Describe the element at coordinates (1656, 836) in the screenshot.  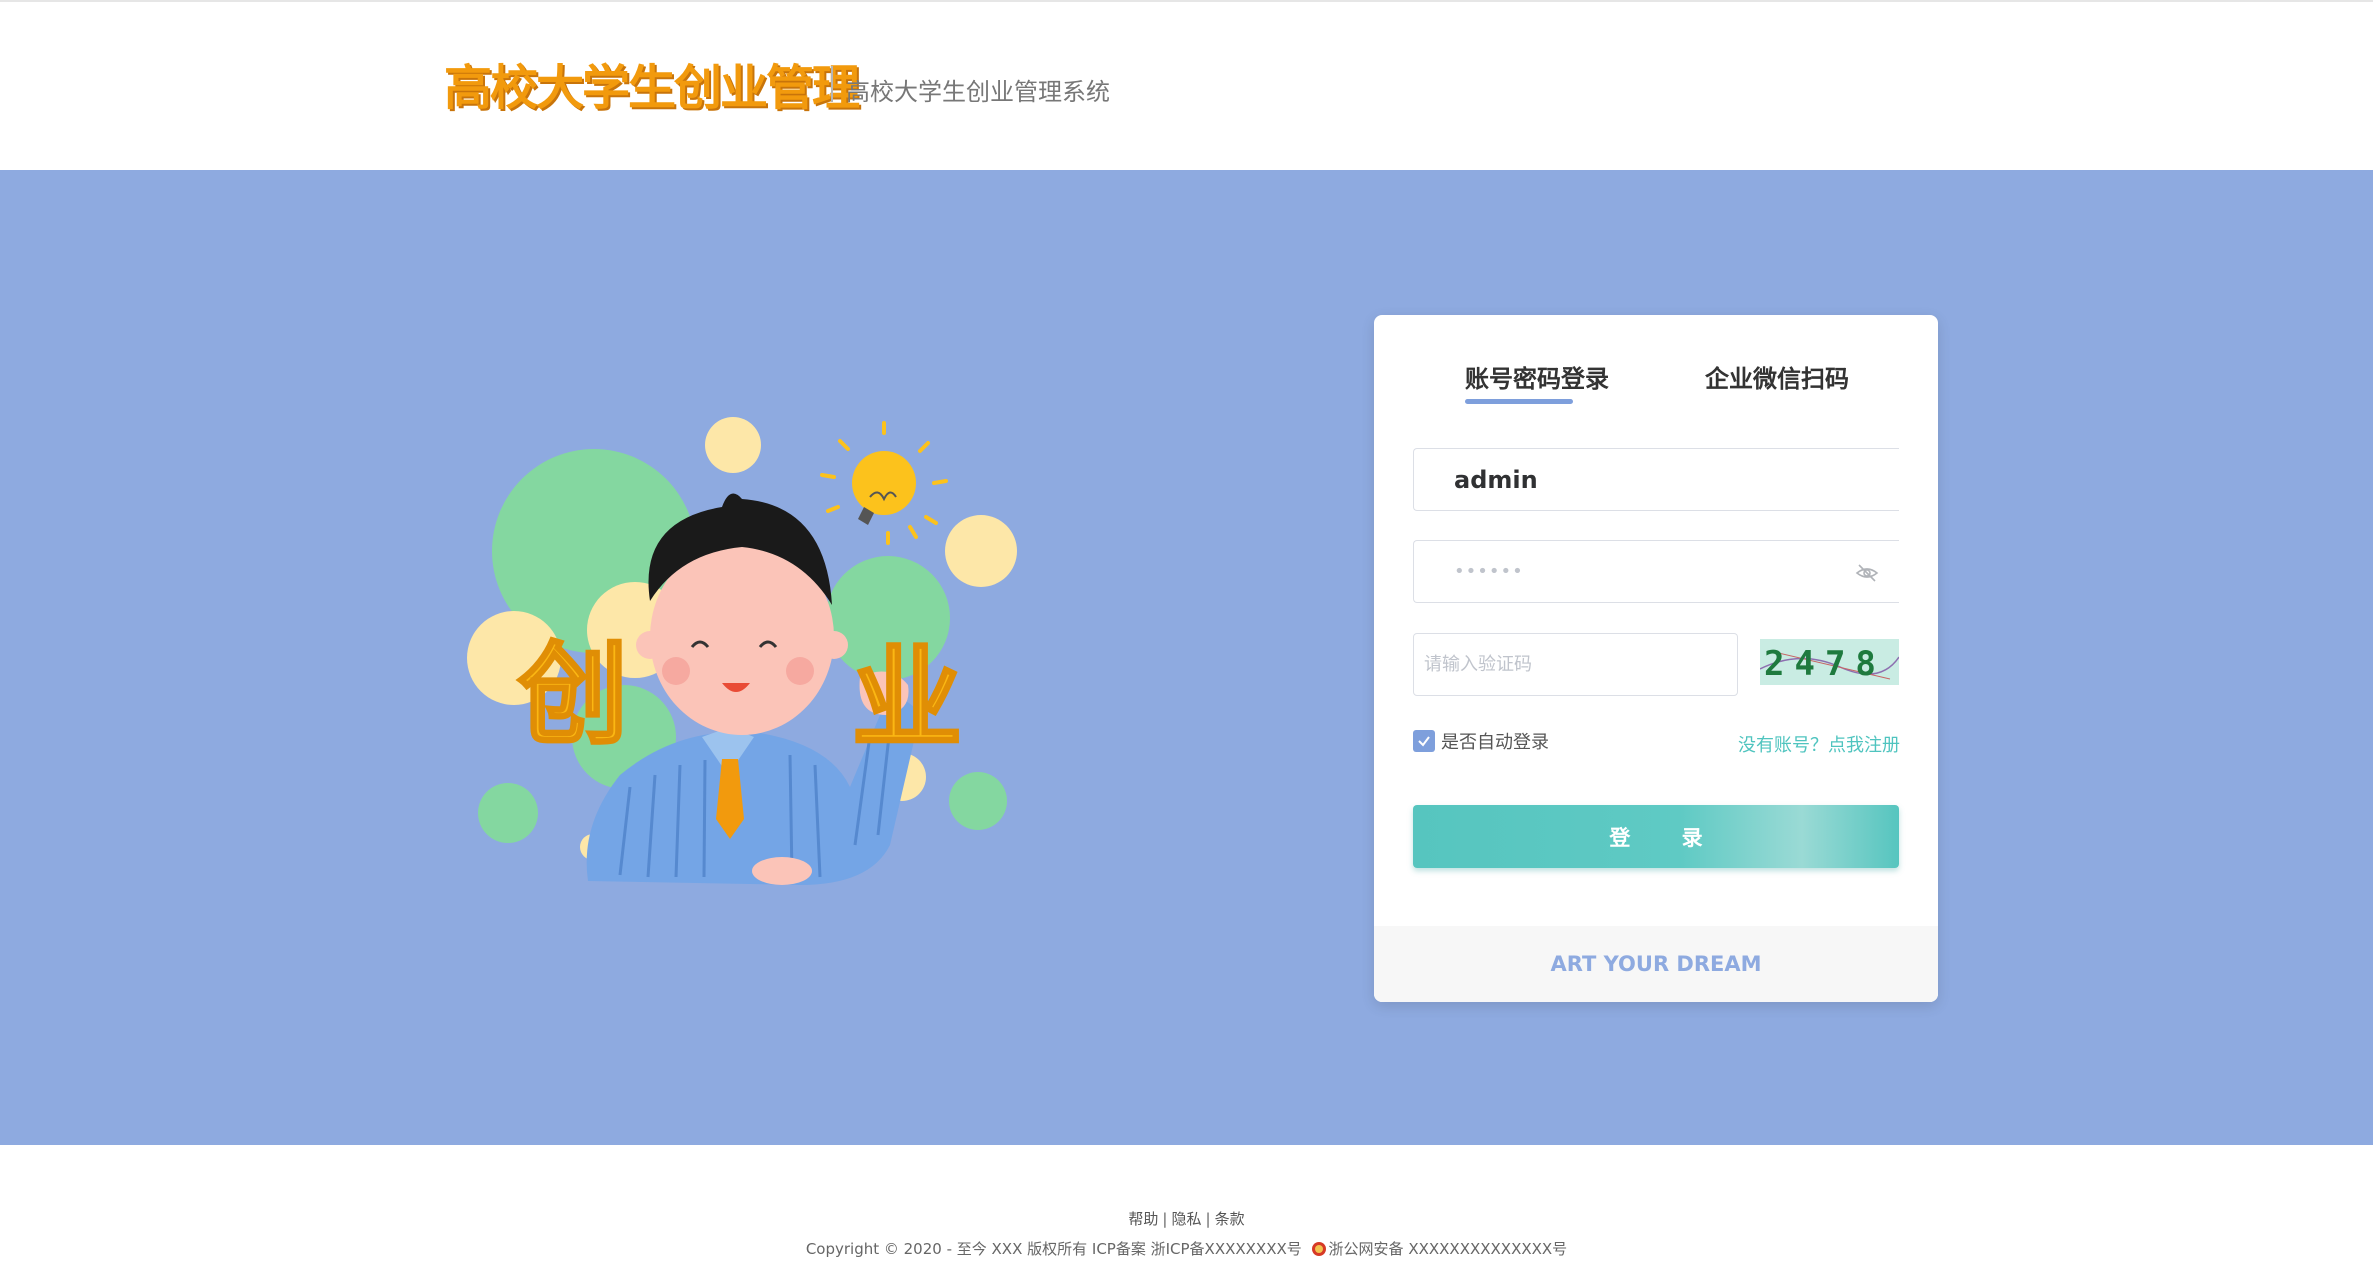
I see `login-button: 登 录` at that location.